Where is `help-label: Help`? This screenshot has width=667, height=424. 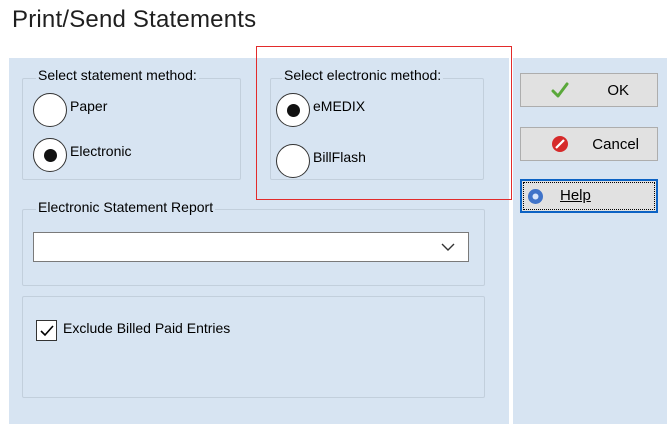
help-label: Help is located at coordinates (575, 195).